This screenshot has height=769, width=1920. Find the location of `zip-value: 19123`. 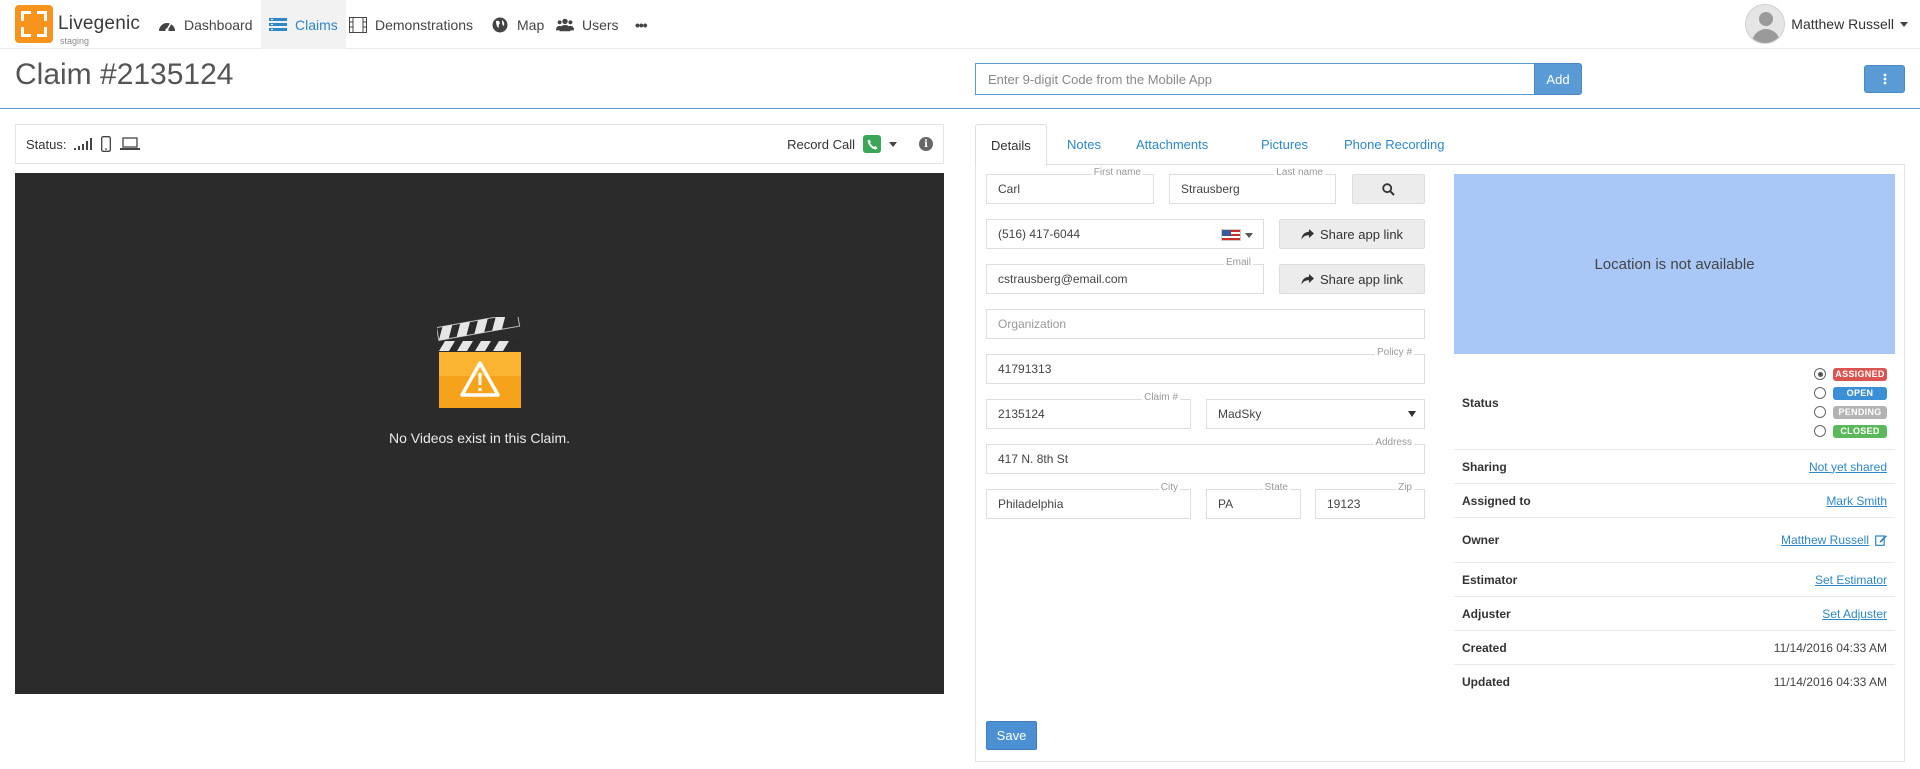

zip-value: 19123 is located at coordinates (1344, 504).